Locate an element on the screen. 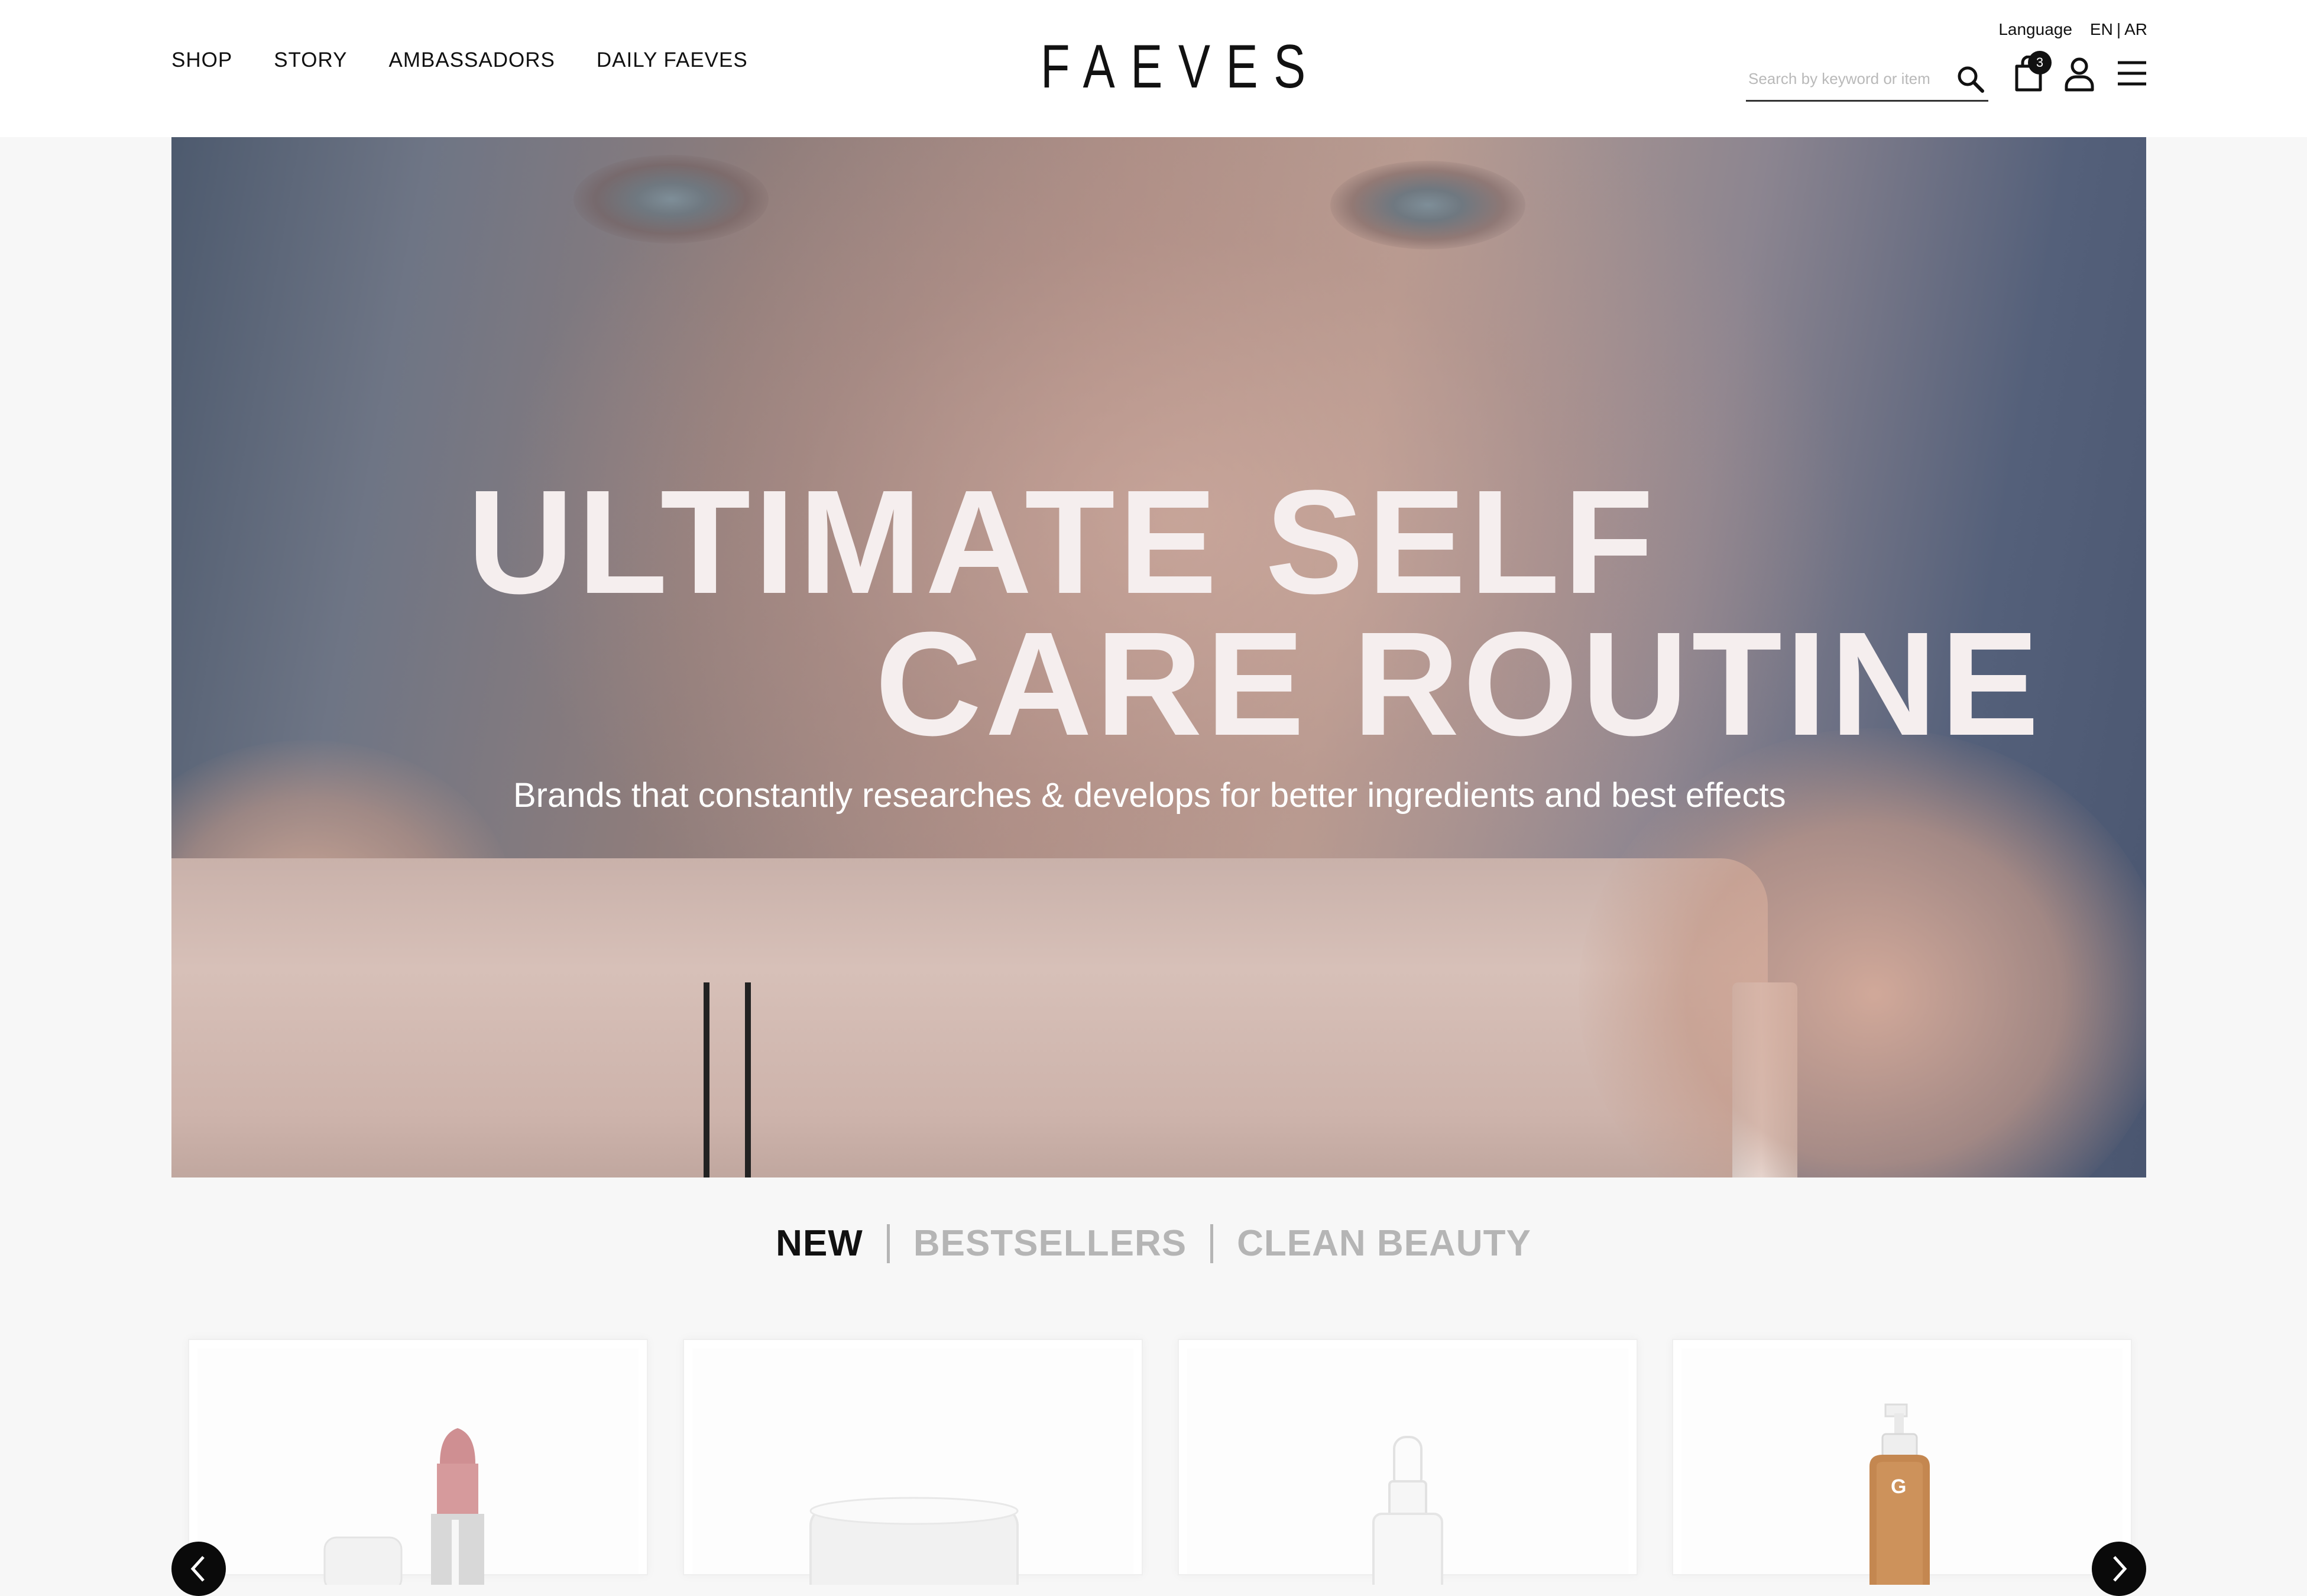 The image size is (2307, 1596). hero-image-tube-label is located at coordinates (727, 1079).